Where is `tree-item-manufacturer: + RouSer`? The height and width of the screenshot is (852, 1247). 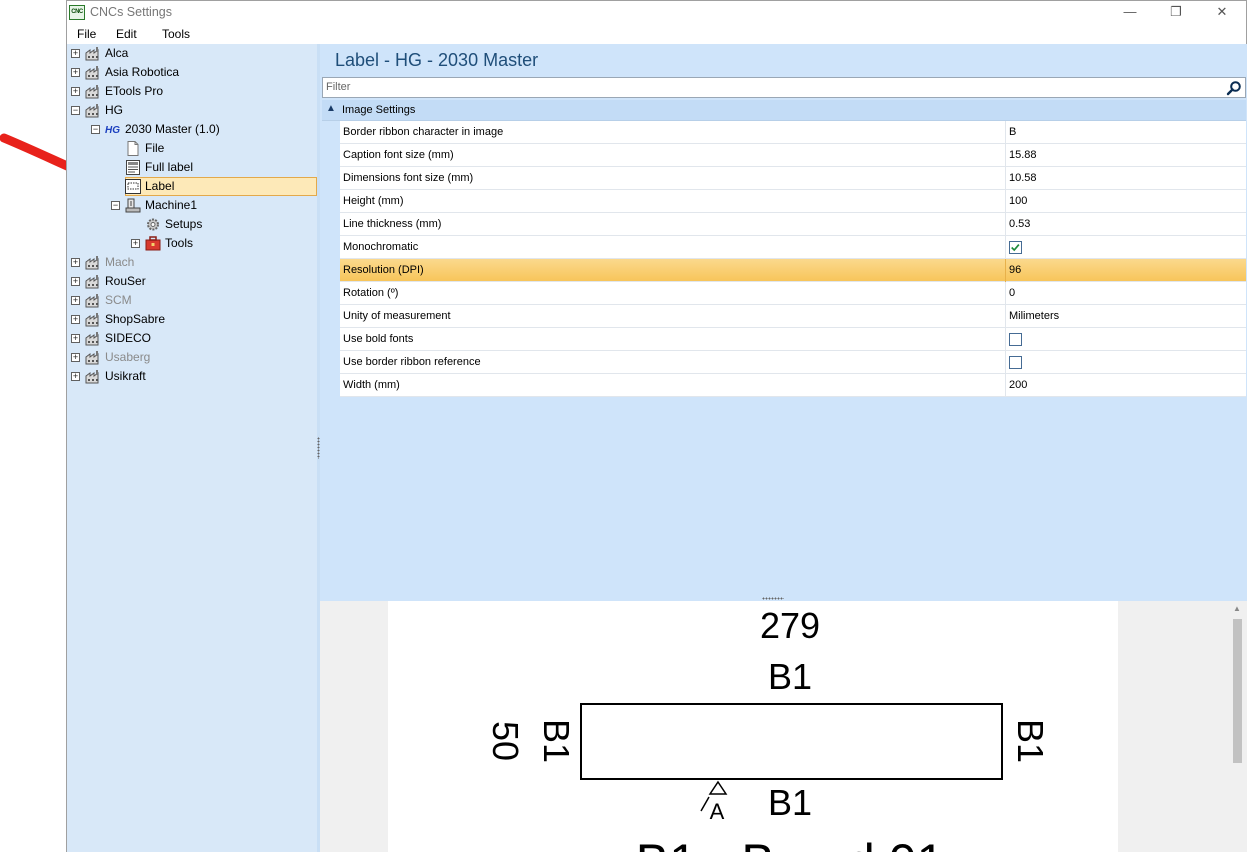 tree-item-manufacturer: + RouSer is located at coordinates (192, 281).